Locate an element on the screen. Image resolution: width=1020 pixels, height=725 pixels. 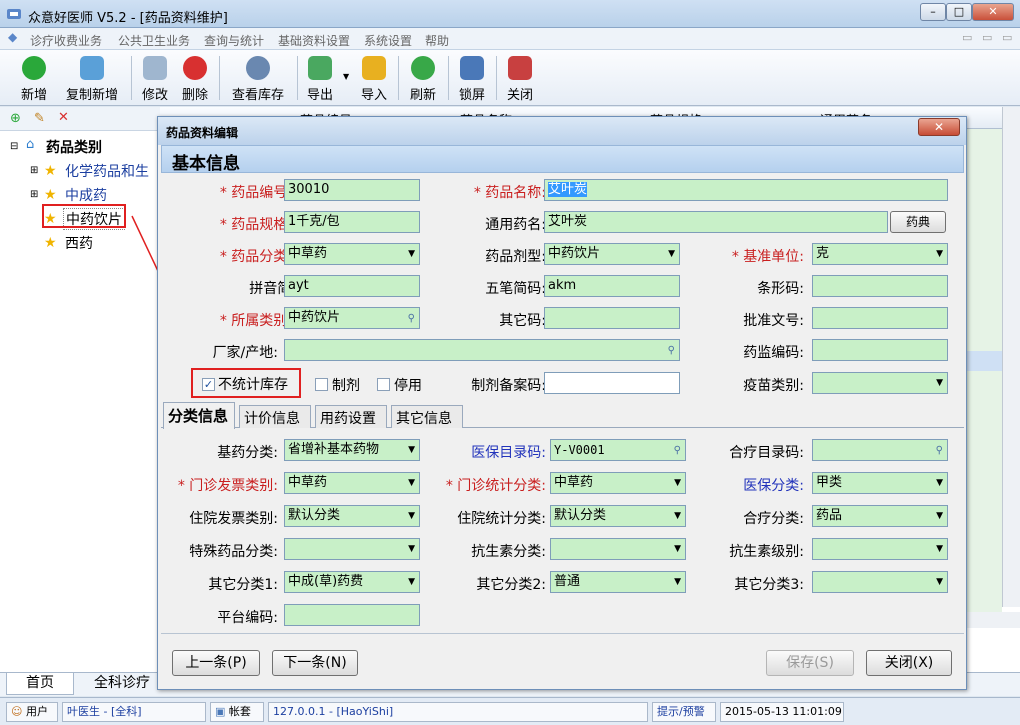
minimize-button: – is located at coordinates (933, 12).